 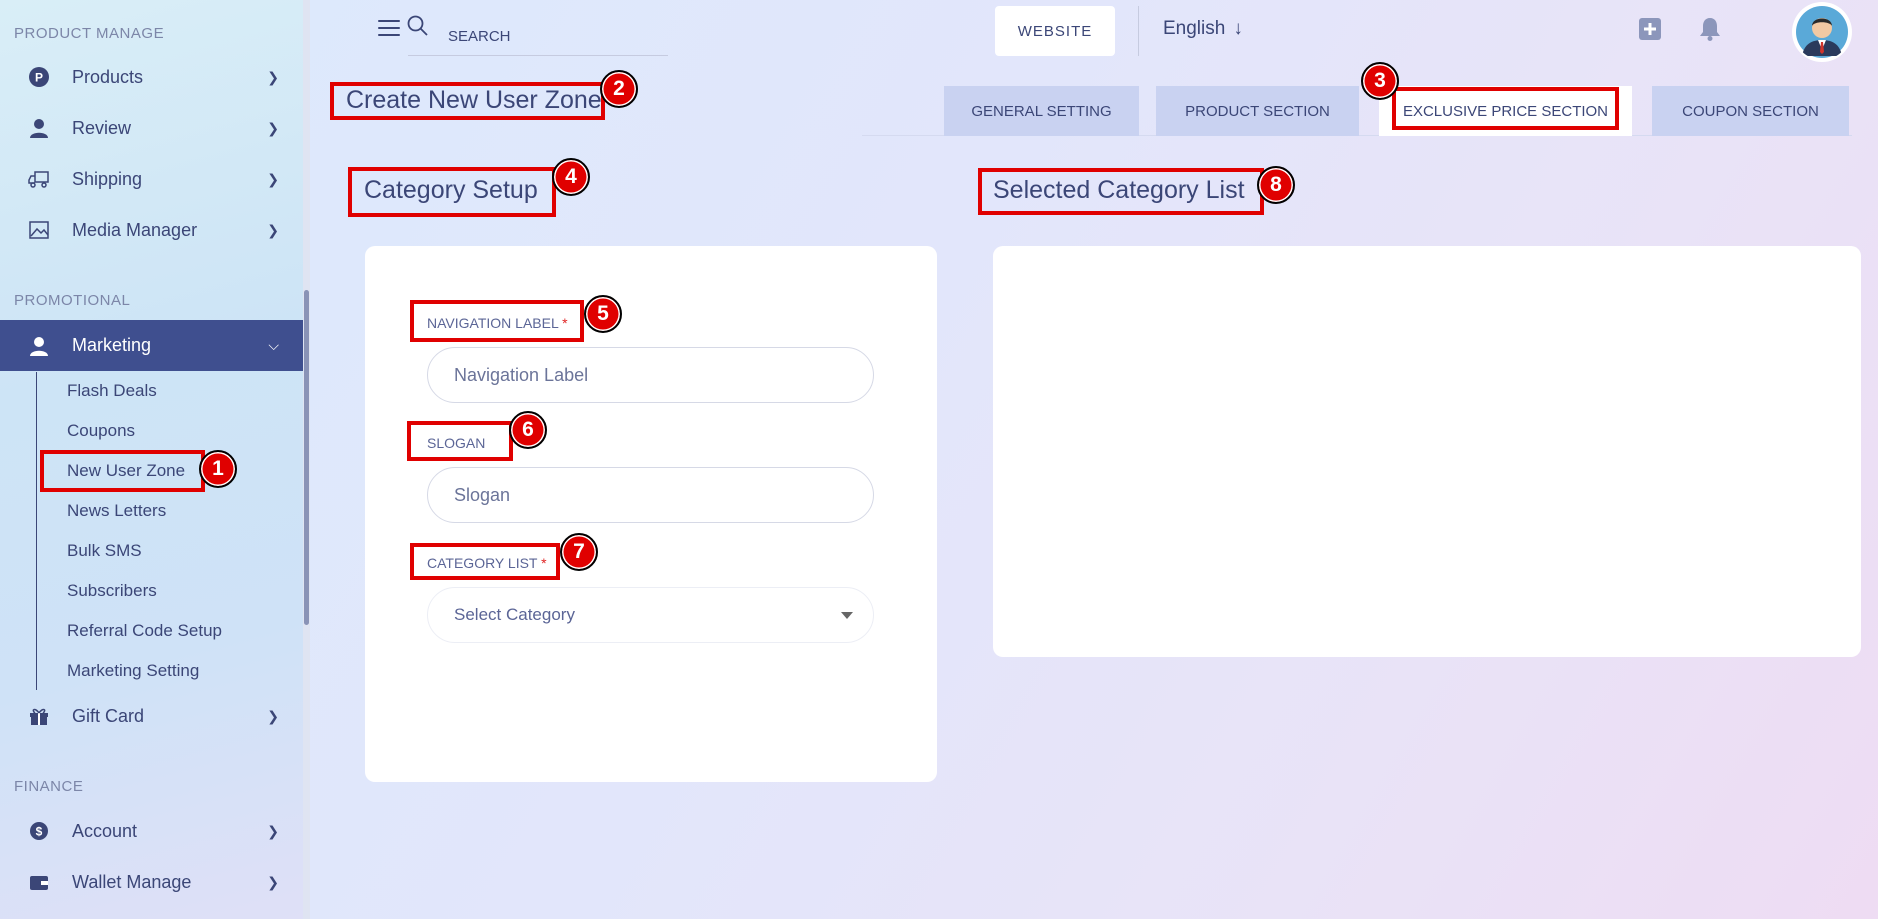 I want to click on sidebar-item-marketing: Marketing ⌵, so click(x=151, y=345).